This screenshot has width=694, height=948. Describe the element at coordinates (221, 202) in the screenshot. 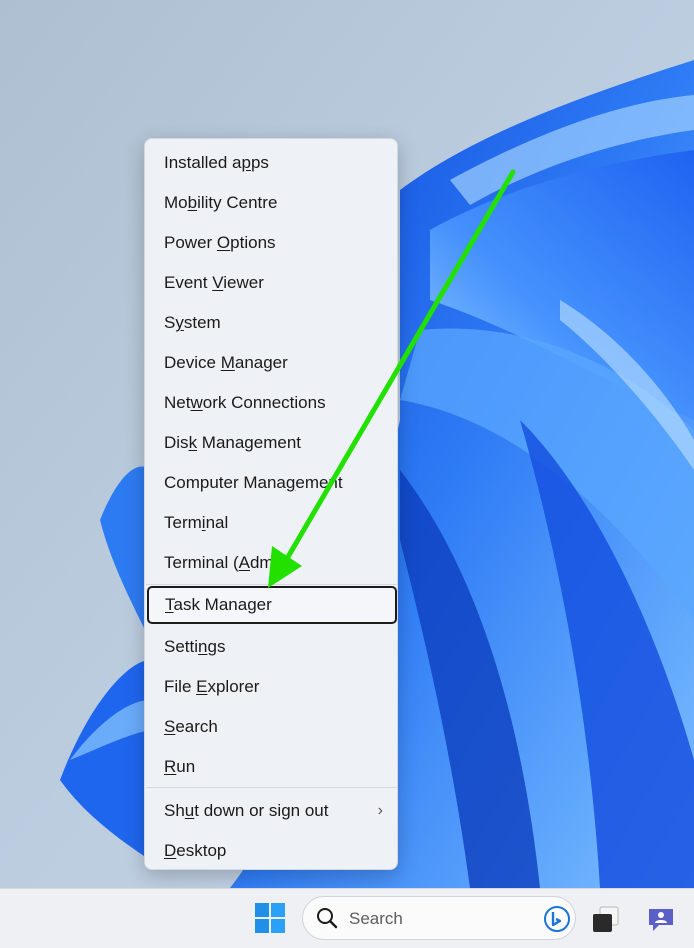

I see `menu-item-label: Mobility Centre` at that location.